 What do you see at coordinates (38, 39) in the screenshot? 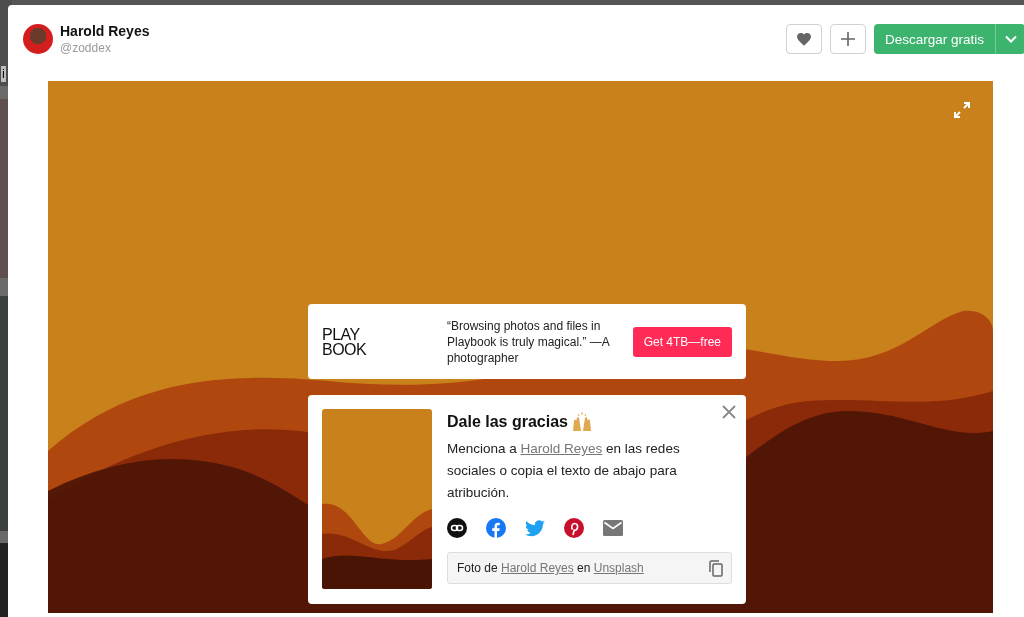
I see `avatar` at bounding box center [38, 39].